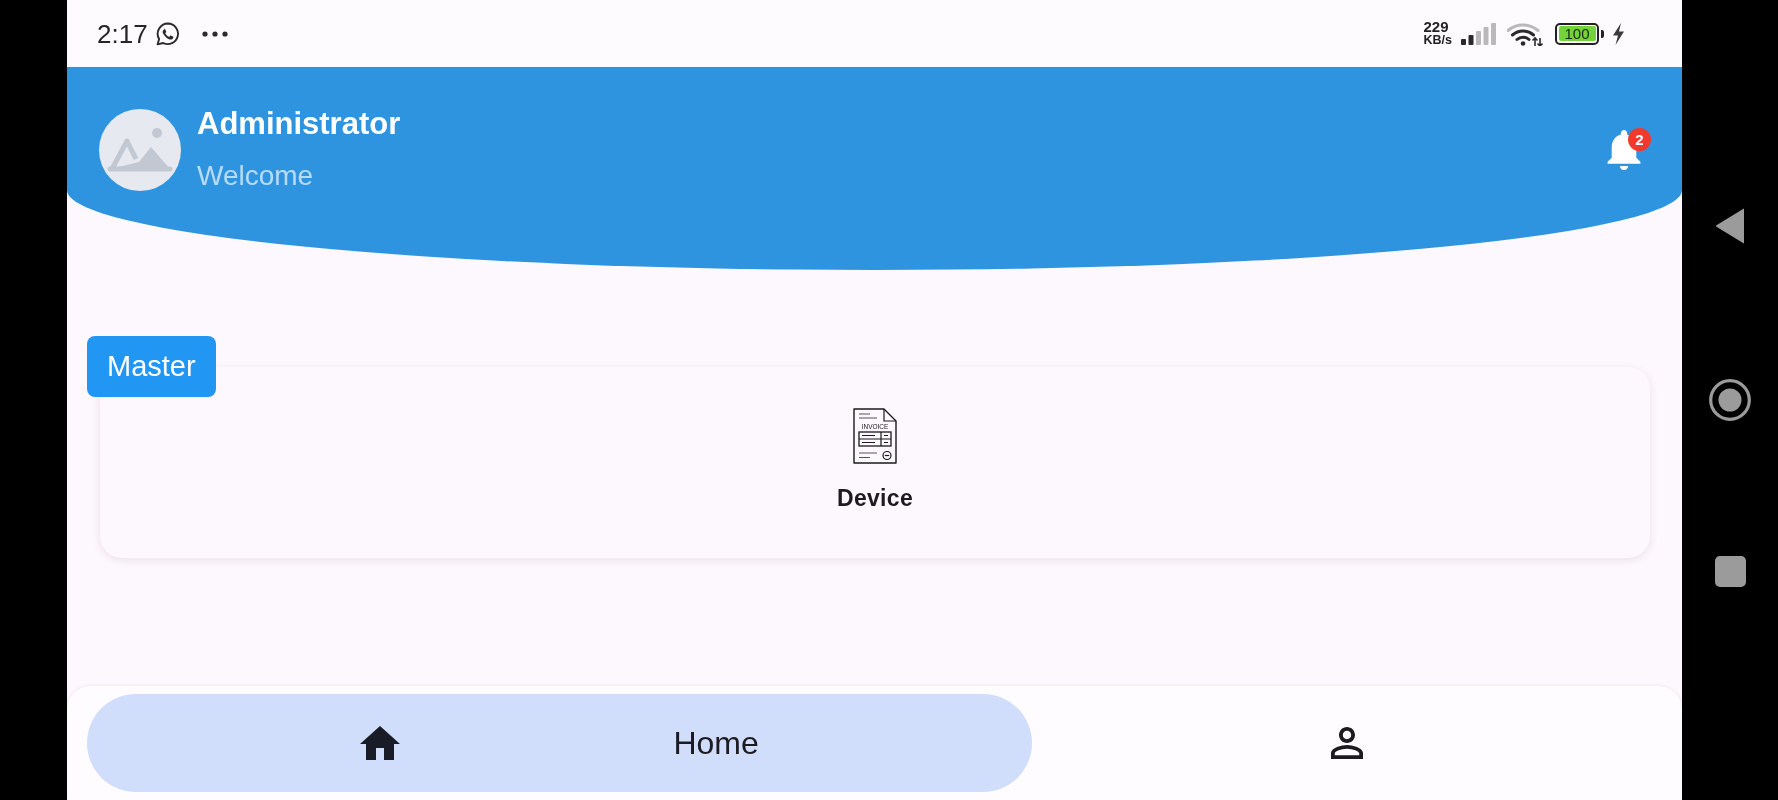 This screenshot has width=1778, height=800. What do you see at coordinates (140, 150) in the screenshot?
I see `avatar-placeholder-icon` at bounding box center [140, 150].